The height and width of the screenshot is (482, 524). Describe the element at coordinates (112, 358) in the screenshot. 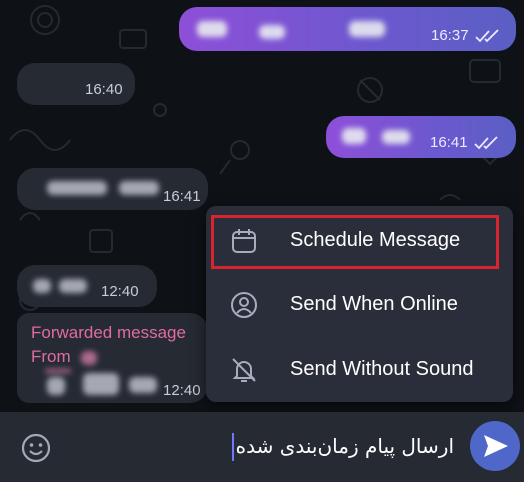

I see `message-bubble-forwarded: Forwarded message From 12:40` at that location.